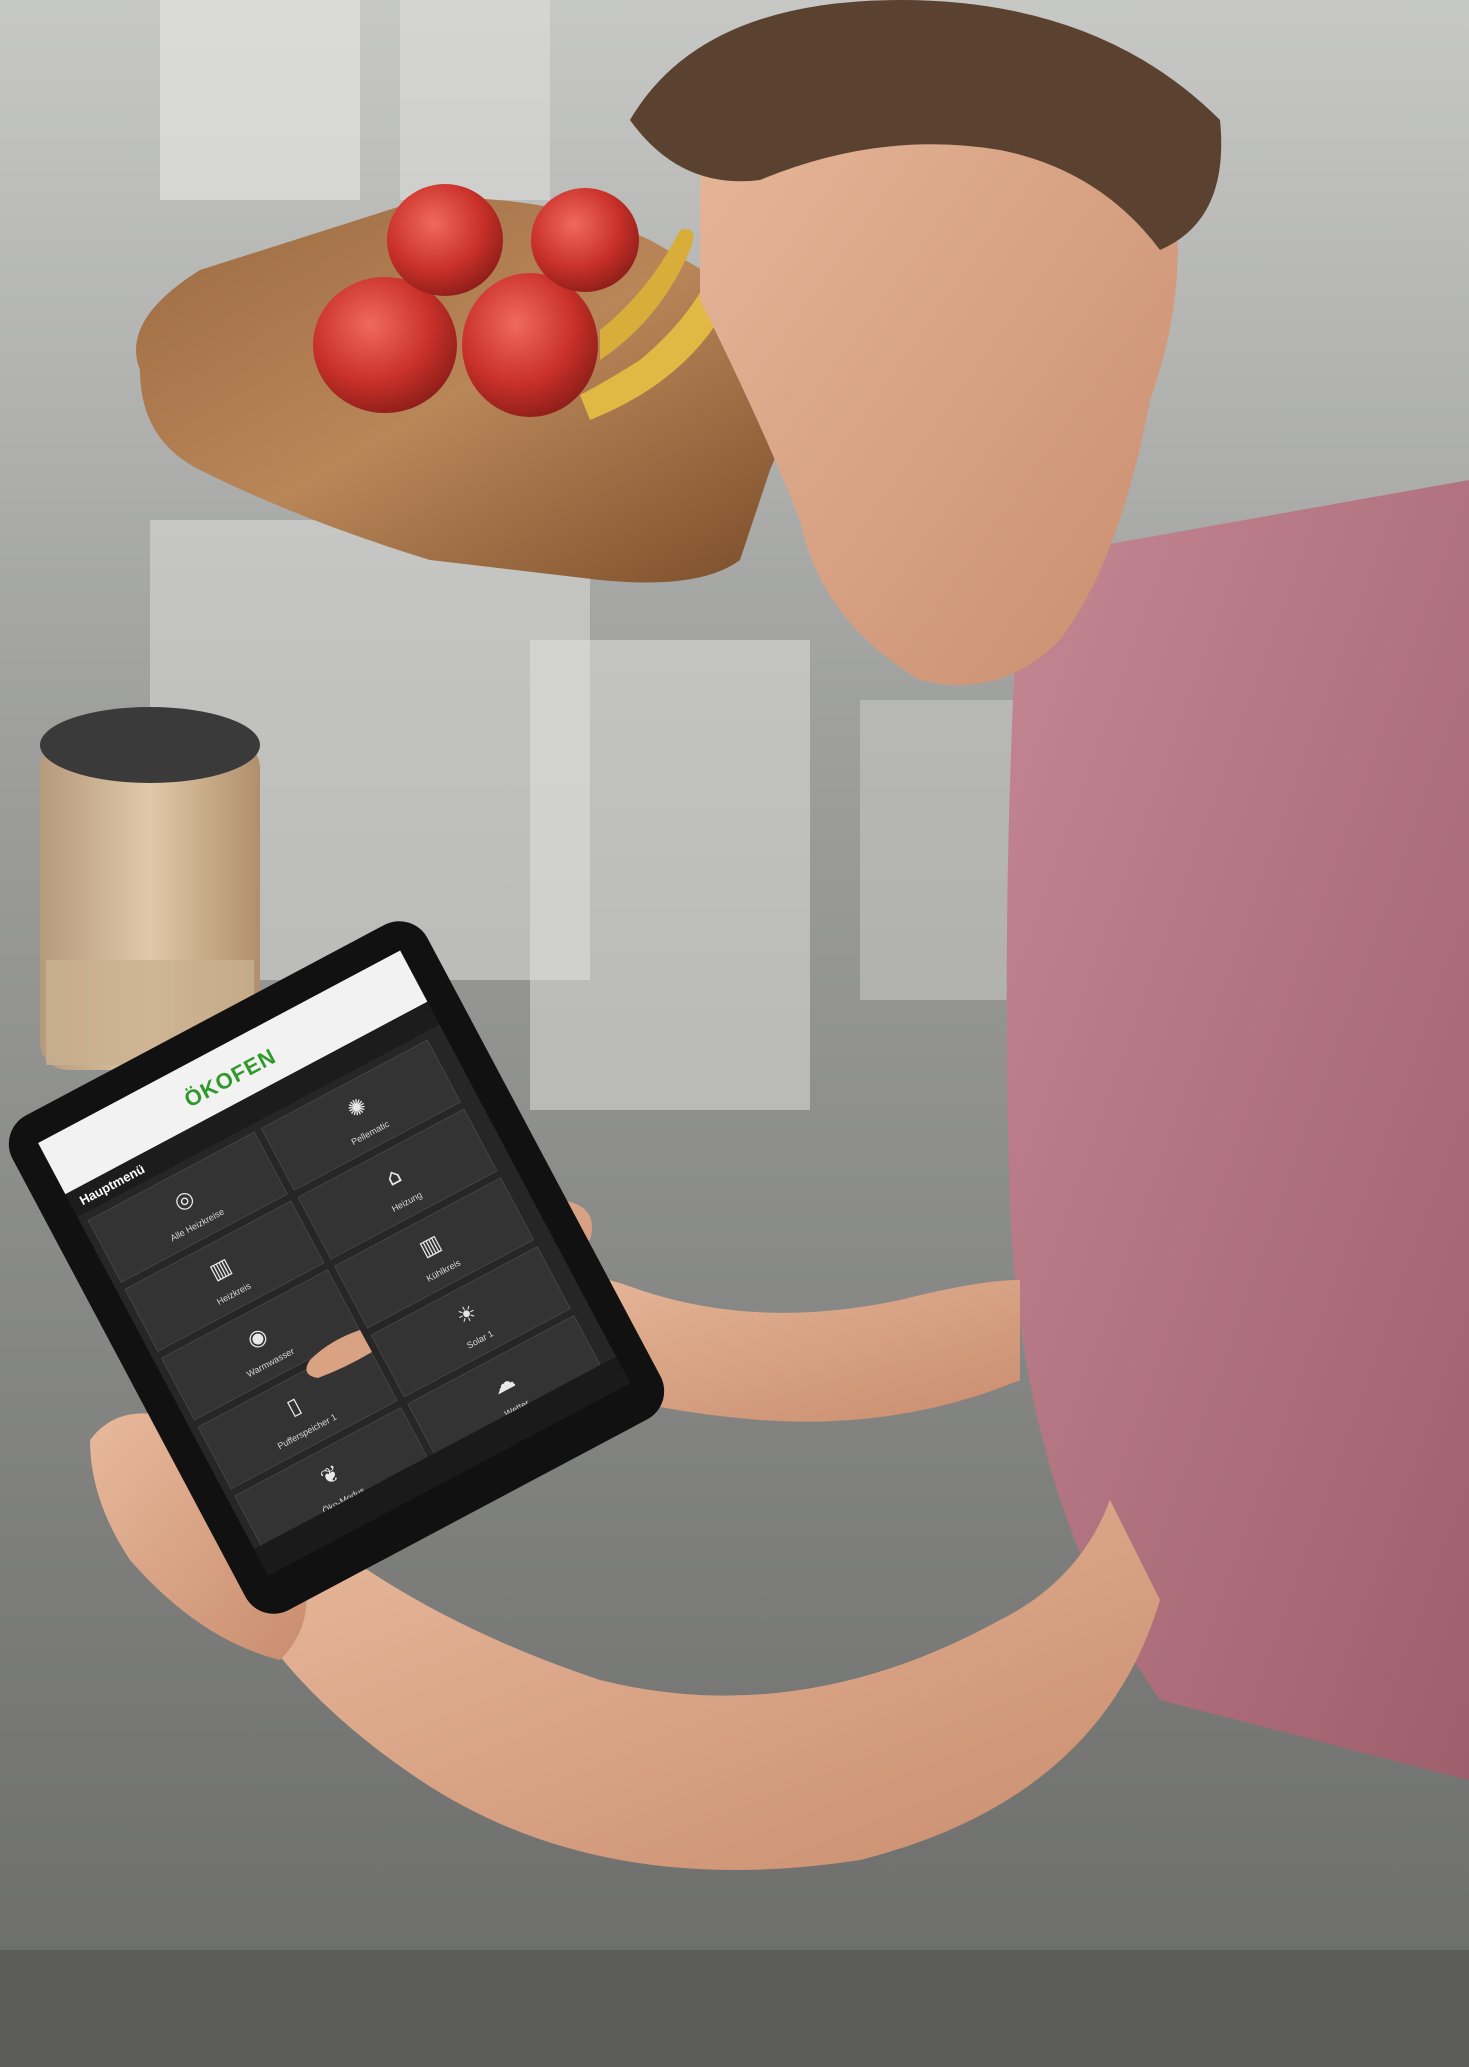 Image resolution: width=1469 pixels, height=2067 pixels. I want to click on speaker-top, so click(150, 745).